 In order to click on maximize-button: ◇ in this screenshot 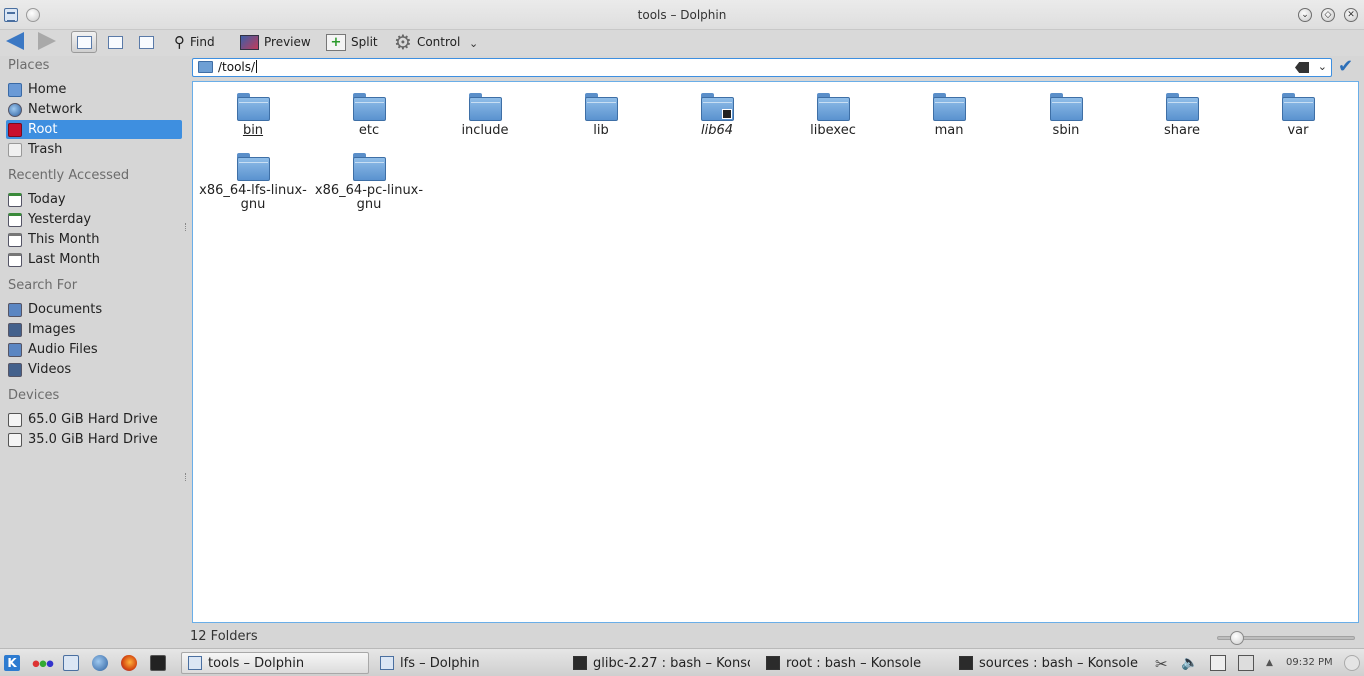, I will do `click(1328, 15)`.